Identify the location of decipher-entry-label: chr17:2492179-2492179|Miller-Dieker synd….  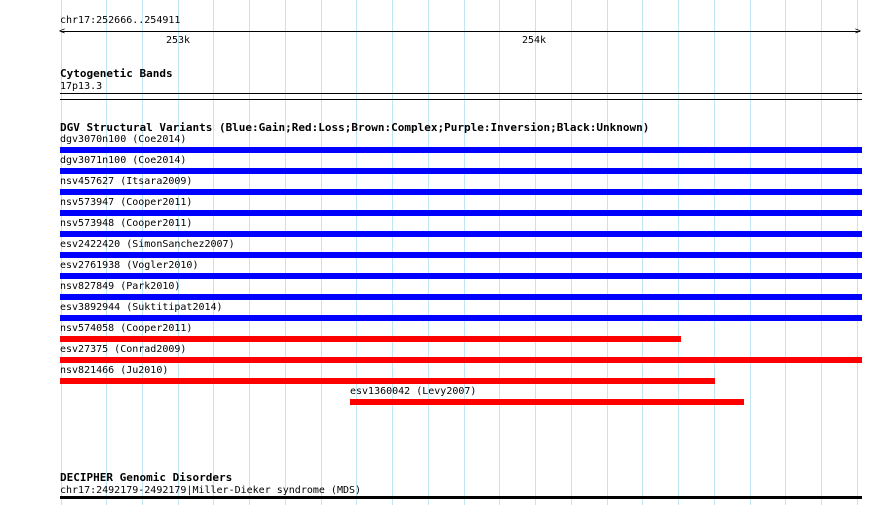
(210, 490).